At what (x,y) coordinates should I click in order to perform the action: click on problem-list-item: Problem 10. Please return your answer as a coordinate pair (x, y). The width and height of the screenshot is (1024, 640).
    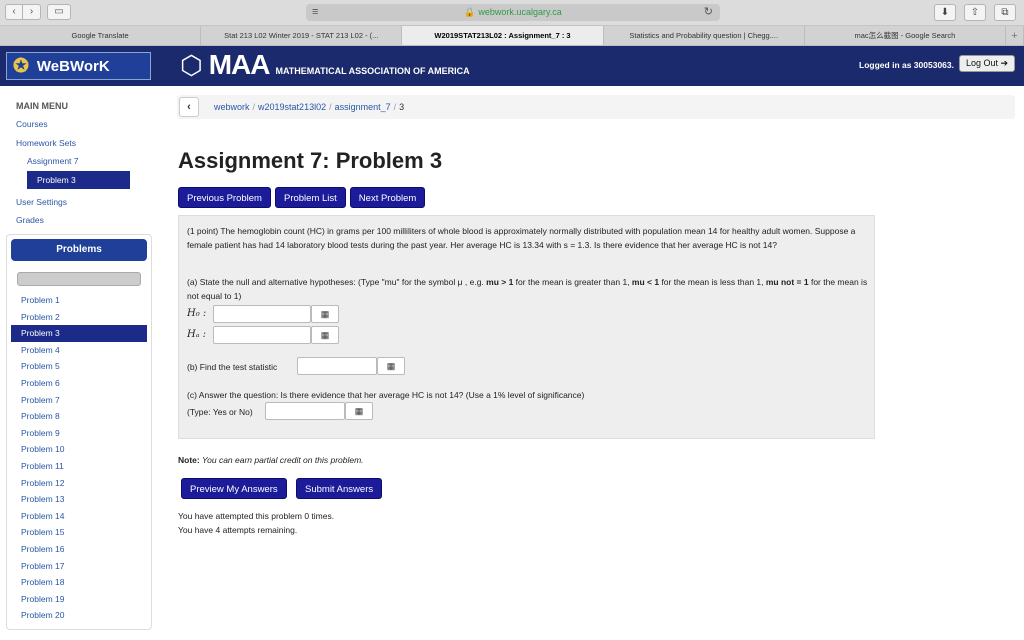
    Looking at the image, I should click on (79, 449).